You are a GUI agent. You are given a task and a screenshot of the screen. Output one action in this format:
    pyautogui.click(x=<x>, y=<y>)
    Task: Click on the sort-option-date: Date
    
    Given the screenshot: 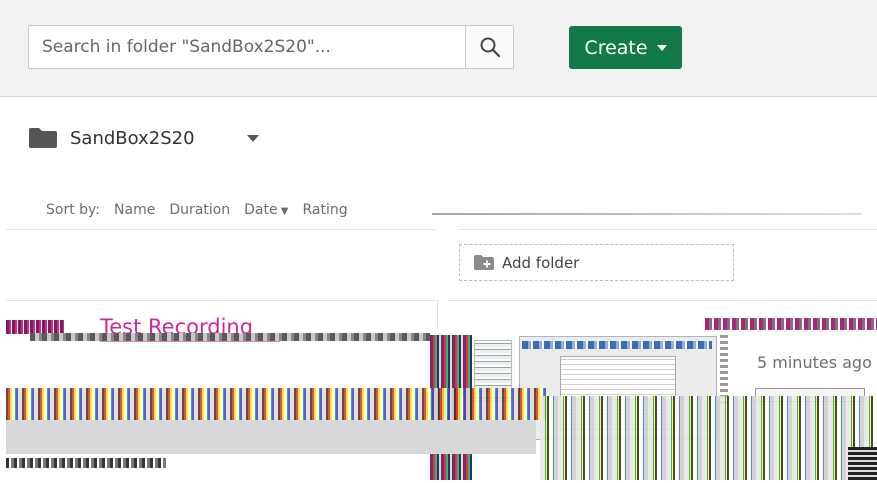 What is the action you would take?
    pyautogui.click(x=266, y=210)
    